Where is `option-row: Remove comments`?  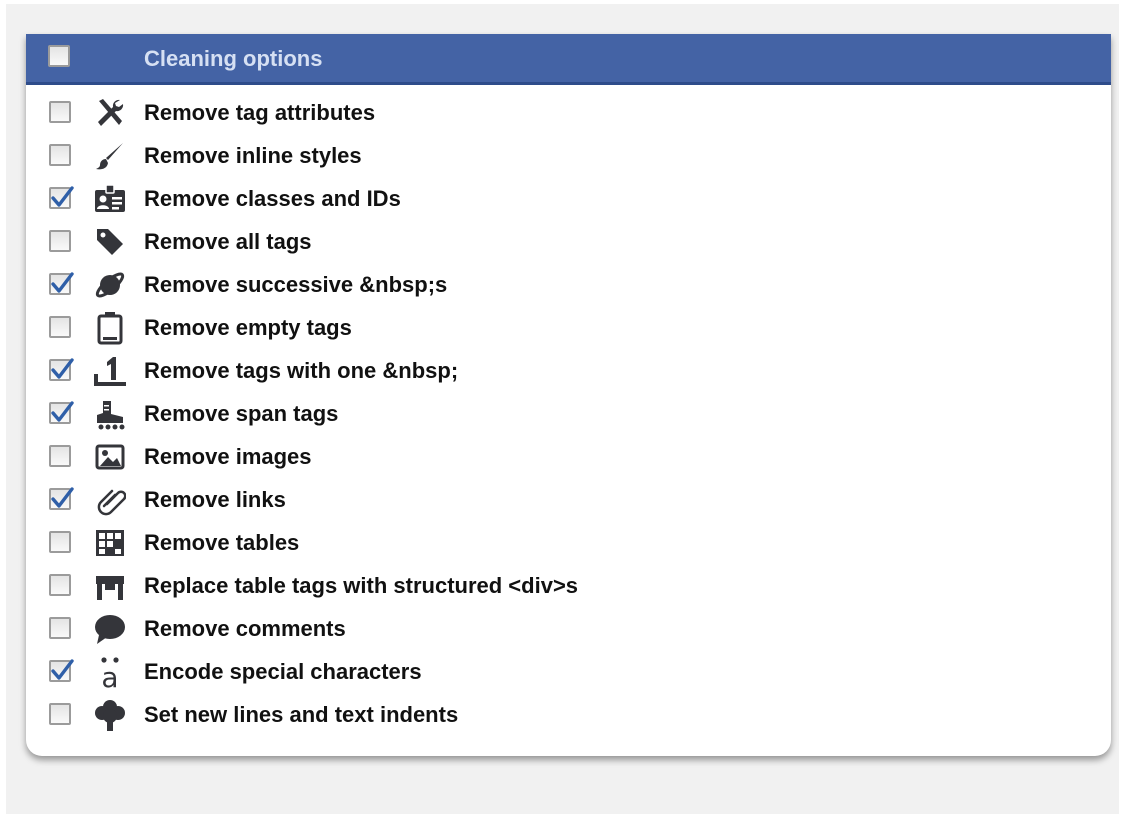 option-row: Remove comments is located at coordinates (568, 629).